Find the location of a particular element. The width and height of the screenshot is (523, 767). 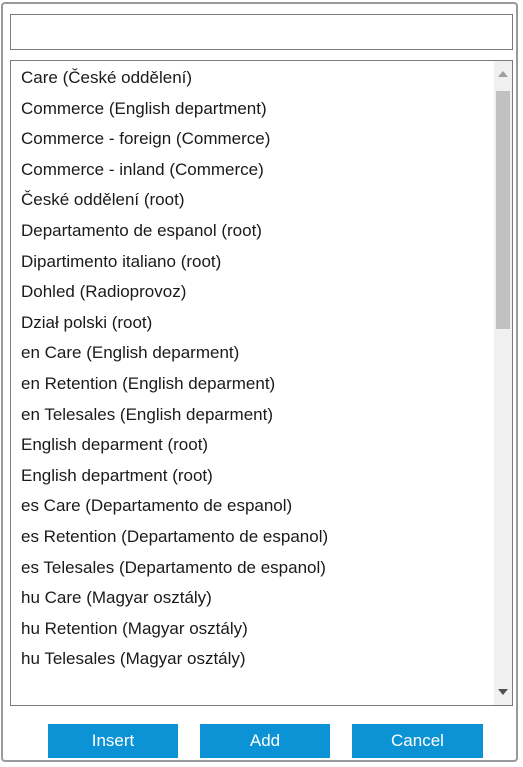

list-item: English department (root) is located at coordinates (252, 476).